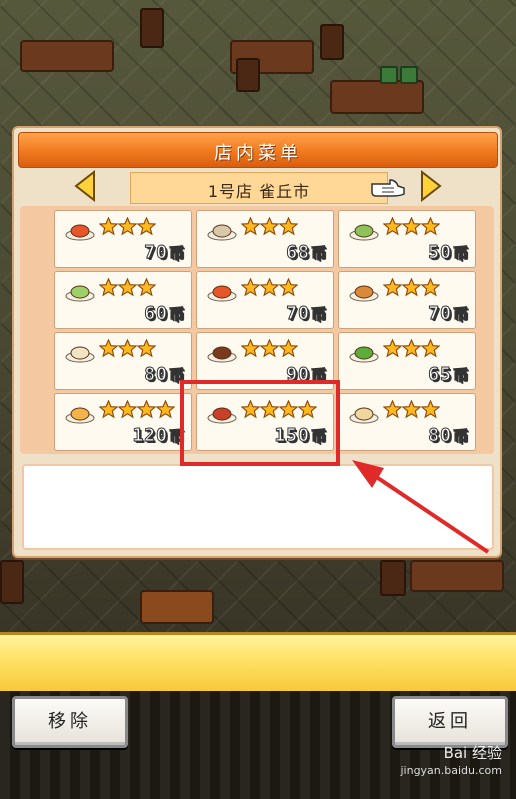  I want to click on item-price: 50币, so click(448, 253).